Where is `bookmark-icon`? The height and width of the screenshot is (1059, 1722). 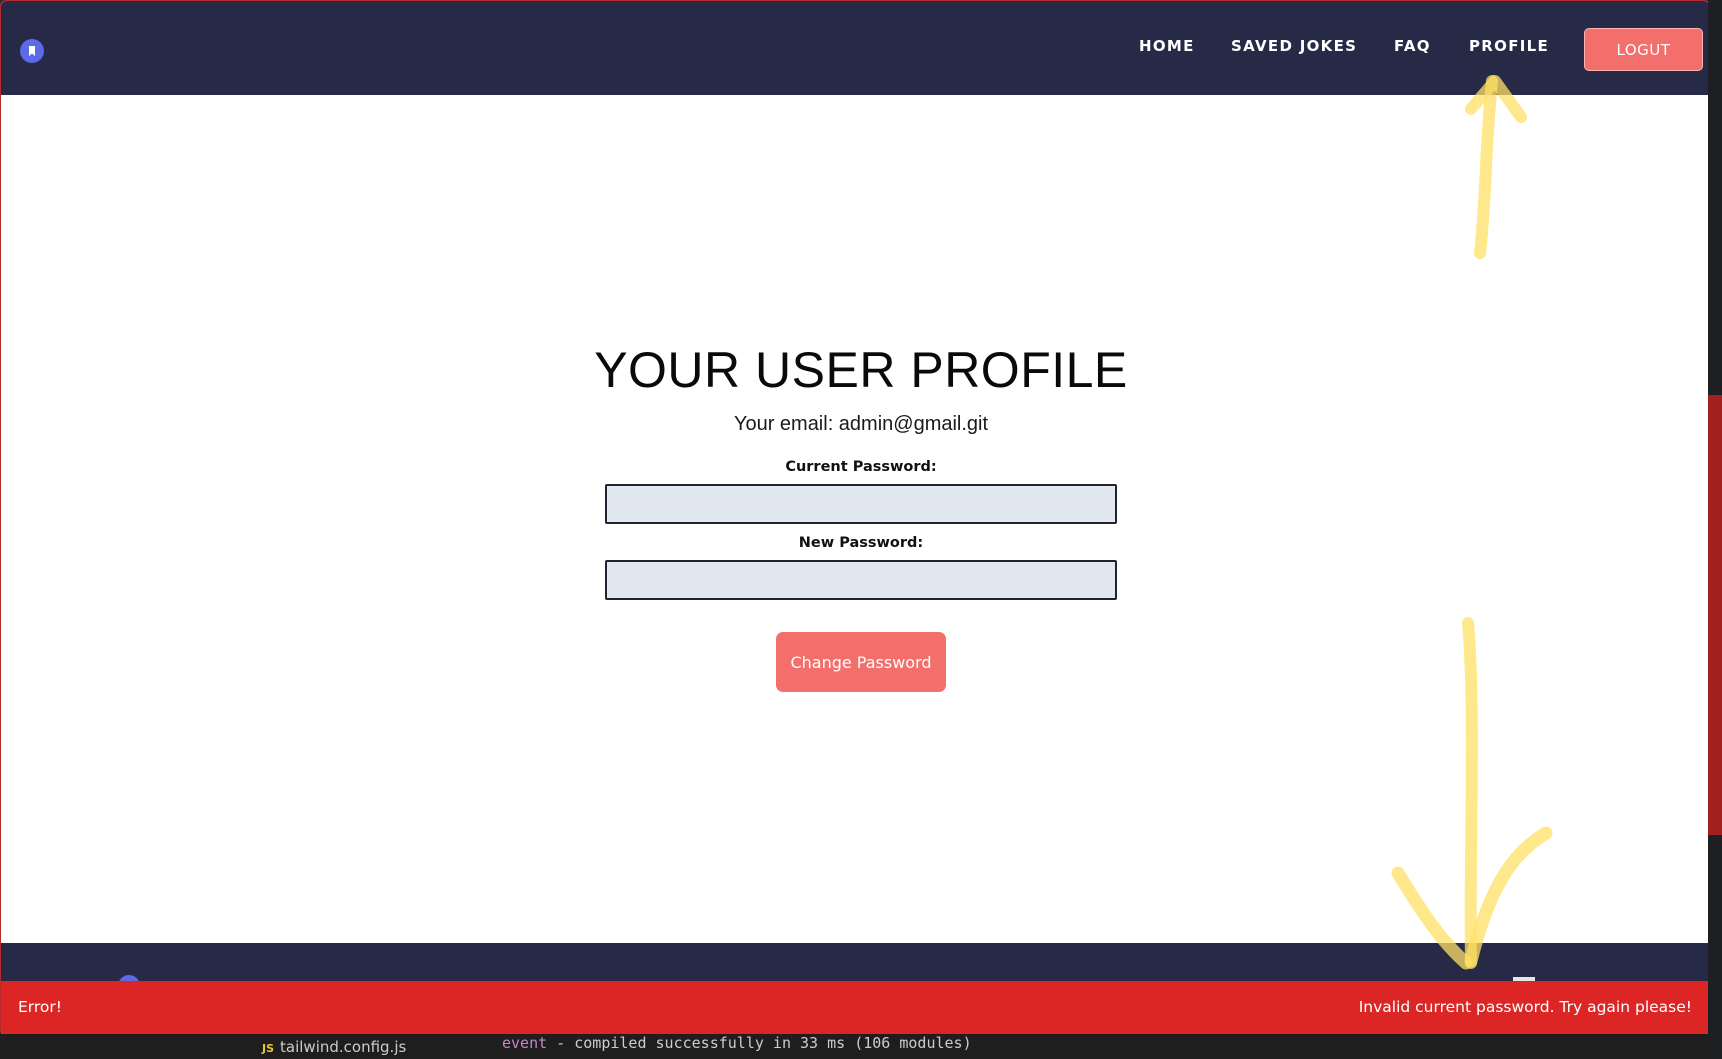 bookmark-icon is located at coordinates (32, 51).